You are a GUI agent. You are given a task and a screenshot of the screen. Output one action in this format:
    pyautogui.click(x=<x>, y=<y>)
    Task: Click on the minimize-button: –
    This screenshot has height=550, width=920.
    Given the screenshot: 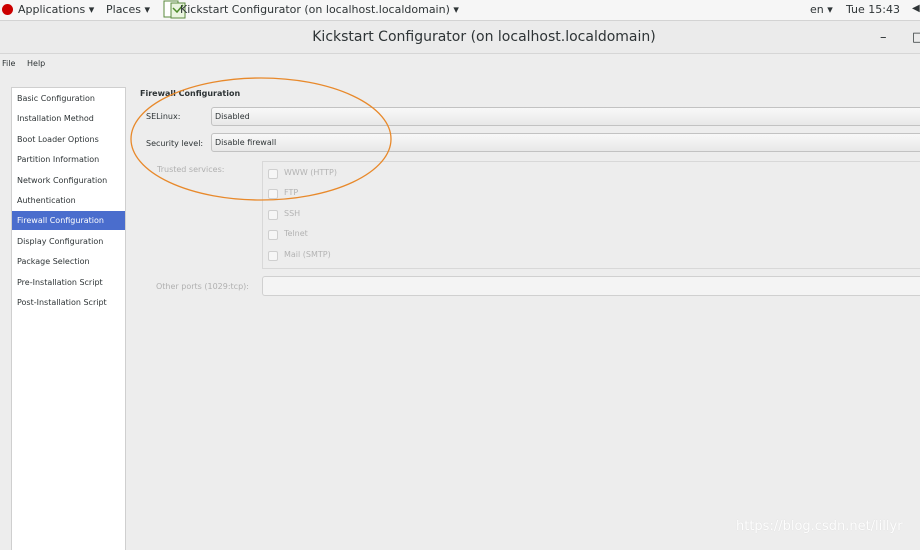 What is the action you would take?
    pyautogui.click(x=883, y=37)
    